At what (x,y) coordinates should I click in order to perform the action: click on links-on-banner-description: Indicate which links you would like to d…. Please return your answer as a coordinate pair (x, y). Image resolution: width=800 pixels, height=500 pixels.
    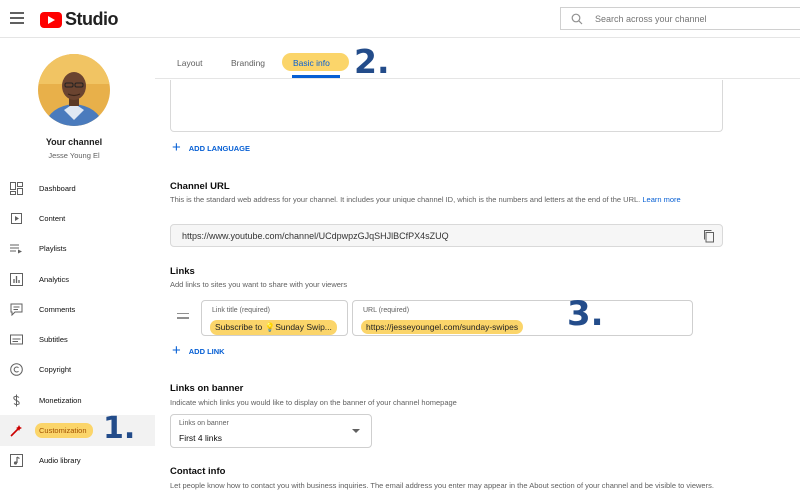
    Looking at the image, I should click on (313, 402).